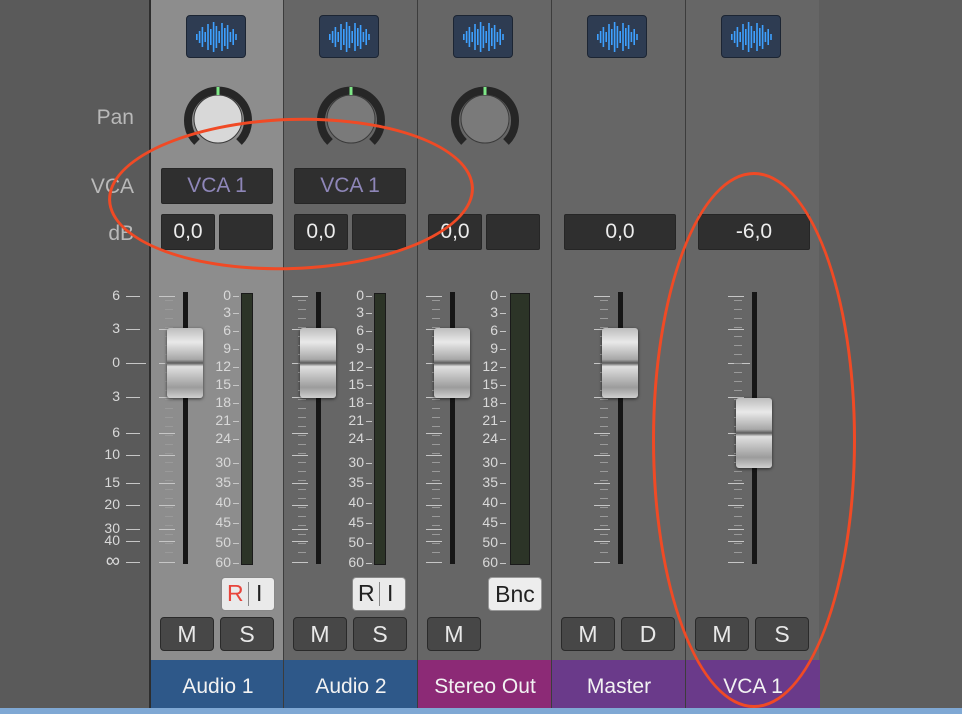 The height and width of the screenshot is (714, 962). I want to click on left-scale-label: 6, so click(116, 432).